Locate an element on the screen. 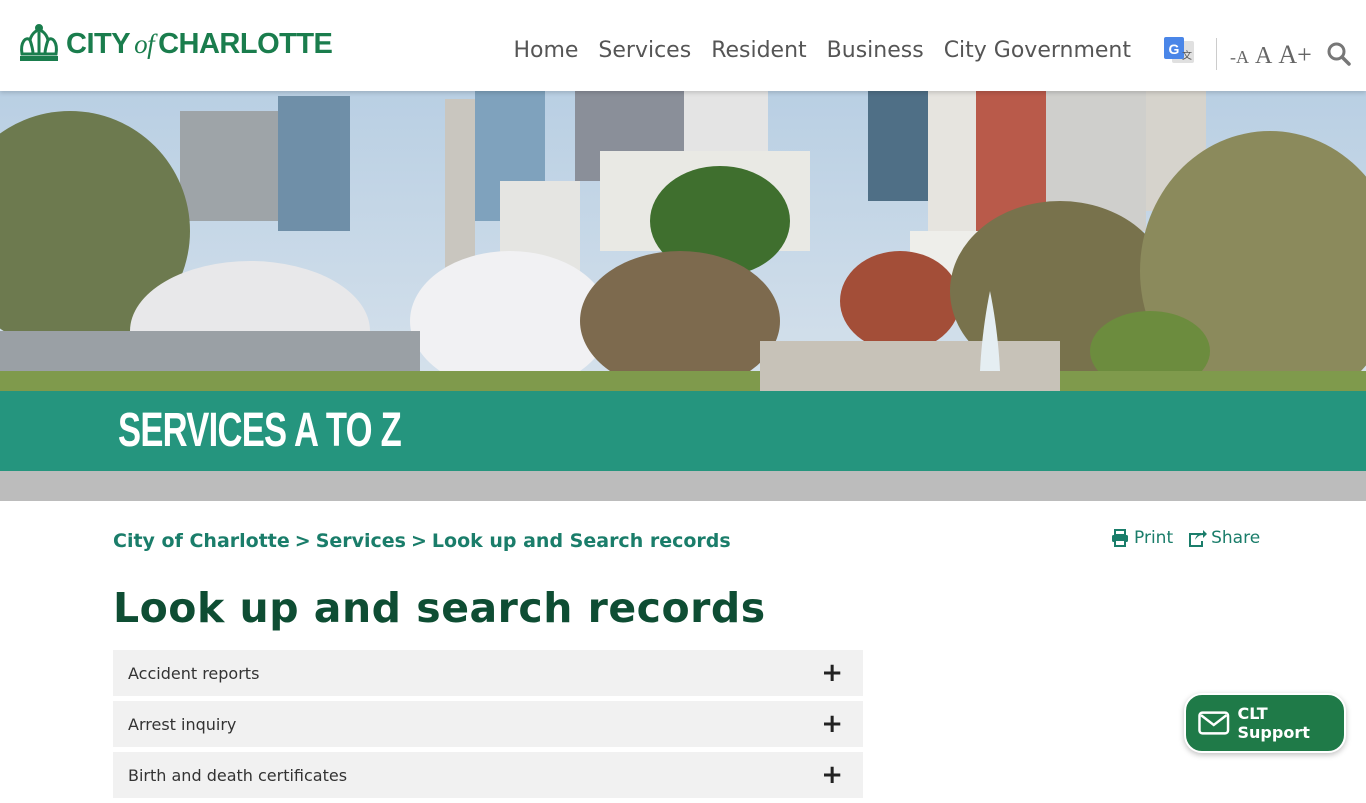 The height and width of the screenshot is (803, 1366). accordion-item-label: Arrest inquiry is located at coordinates (182, 724).